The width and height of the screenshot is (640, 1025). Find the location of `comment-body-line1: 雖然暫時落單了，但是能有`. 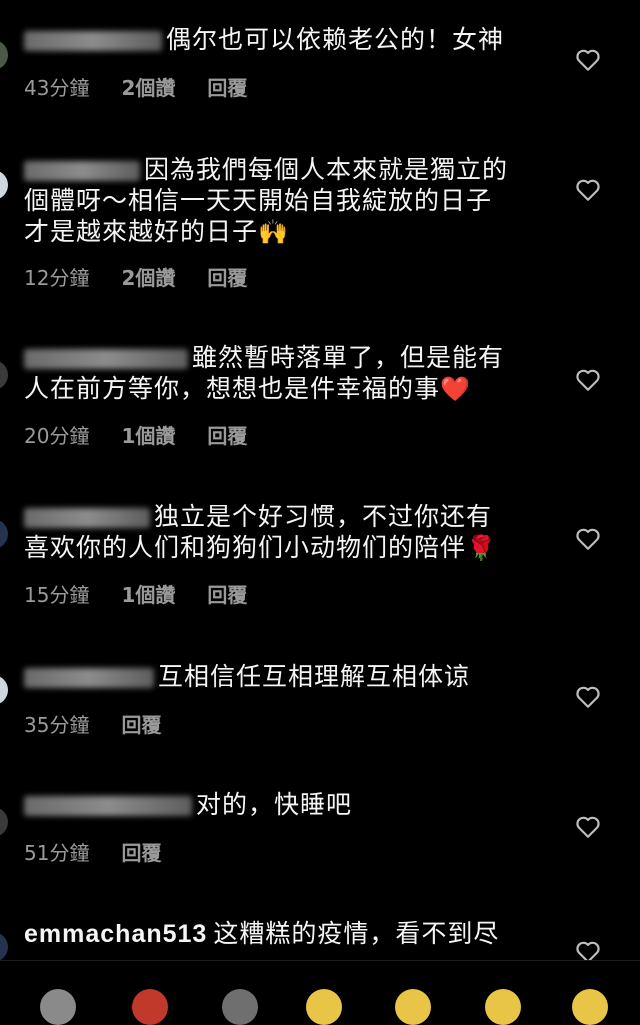

comment-body-line1: 雖然暫時落單了，但是能有 is located at coordinates (348, 357).